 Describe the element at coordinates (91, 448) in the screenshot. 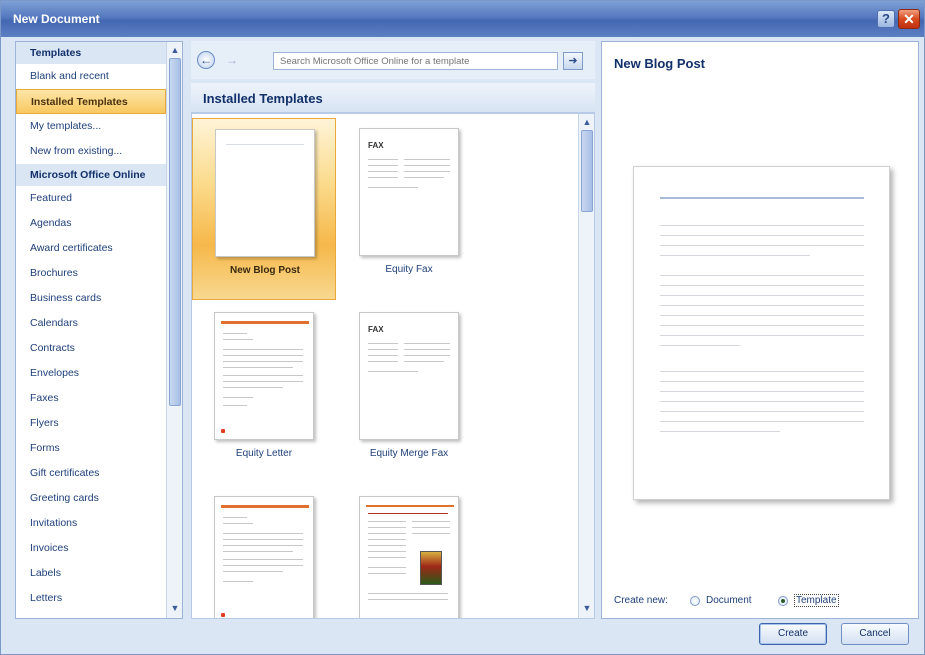

I see `category-item-forms: Forms` at that location.